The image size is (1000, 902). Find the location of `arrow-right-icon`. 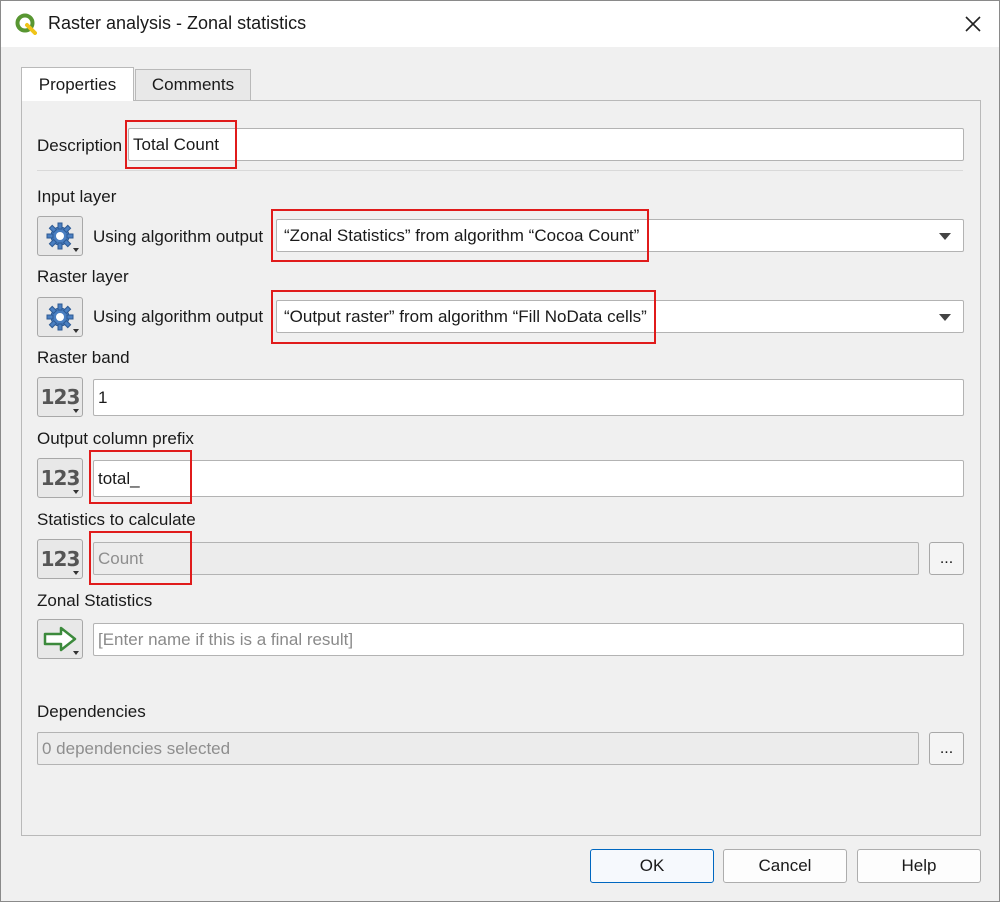

arrow-right-icon is located at coordinates (60, 639).